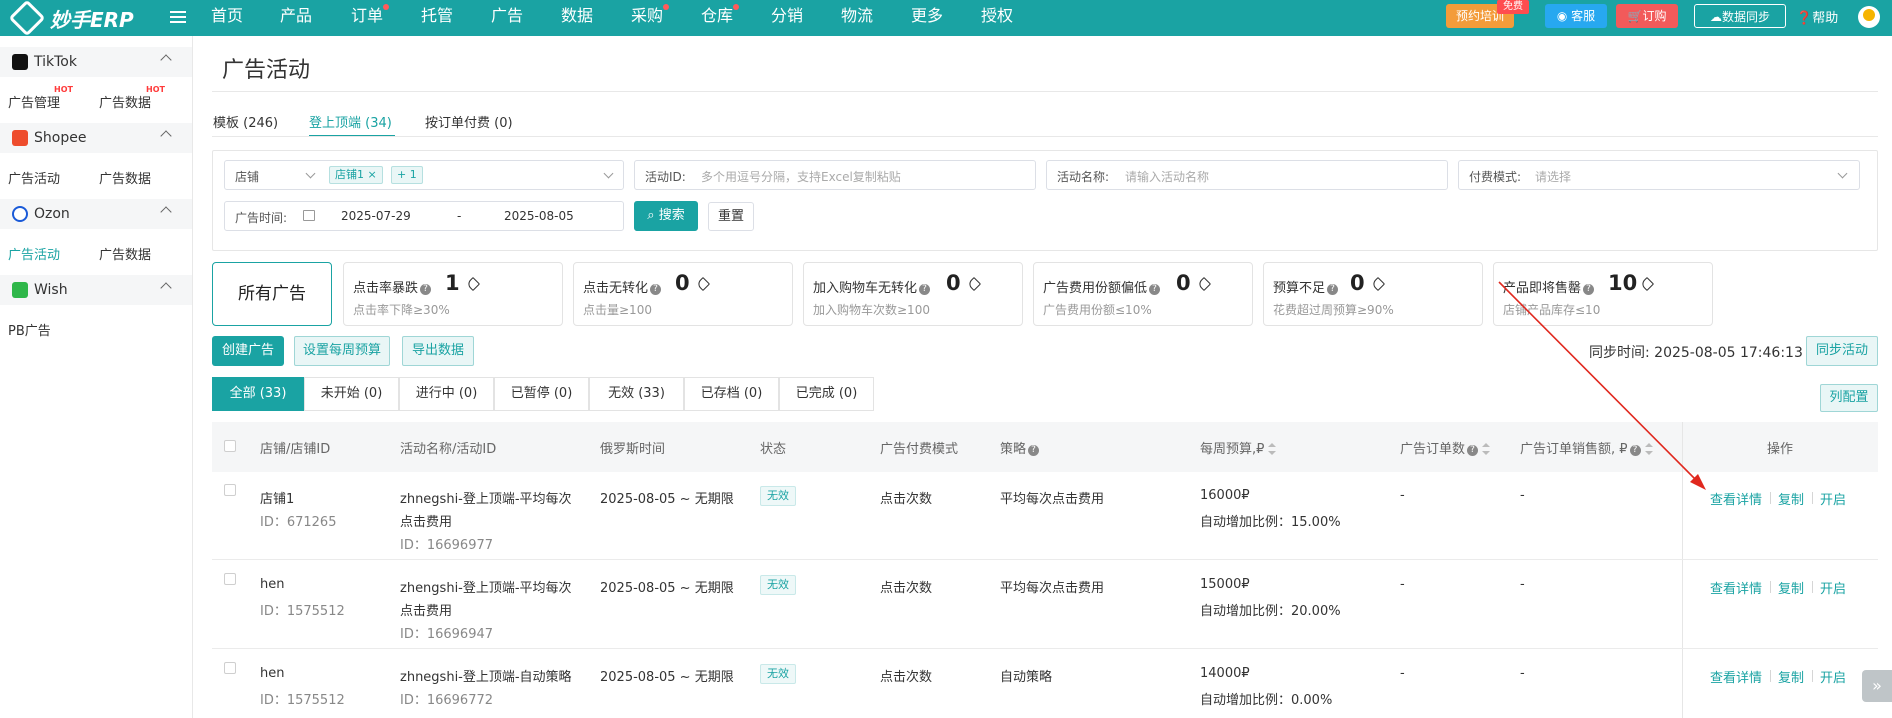 The width and height of the screenshot is (1892, 718). Describe the element at coordinates (486, 497) in the screenshot. I see `activity-name: zhnegshi-登上顶端-平均每次` at that location.